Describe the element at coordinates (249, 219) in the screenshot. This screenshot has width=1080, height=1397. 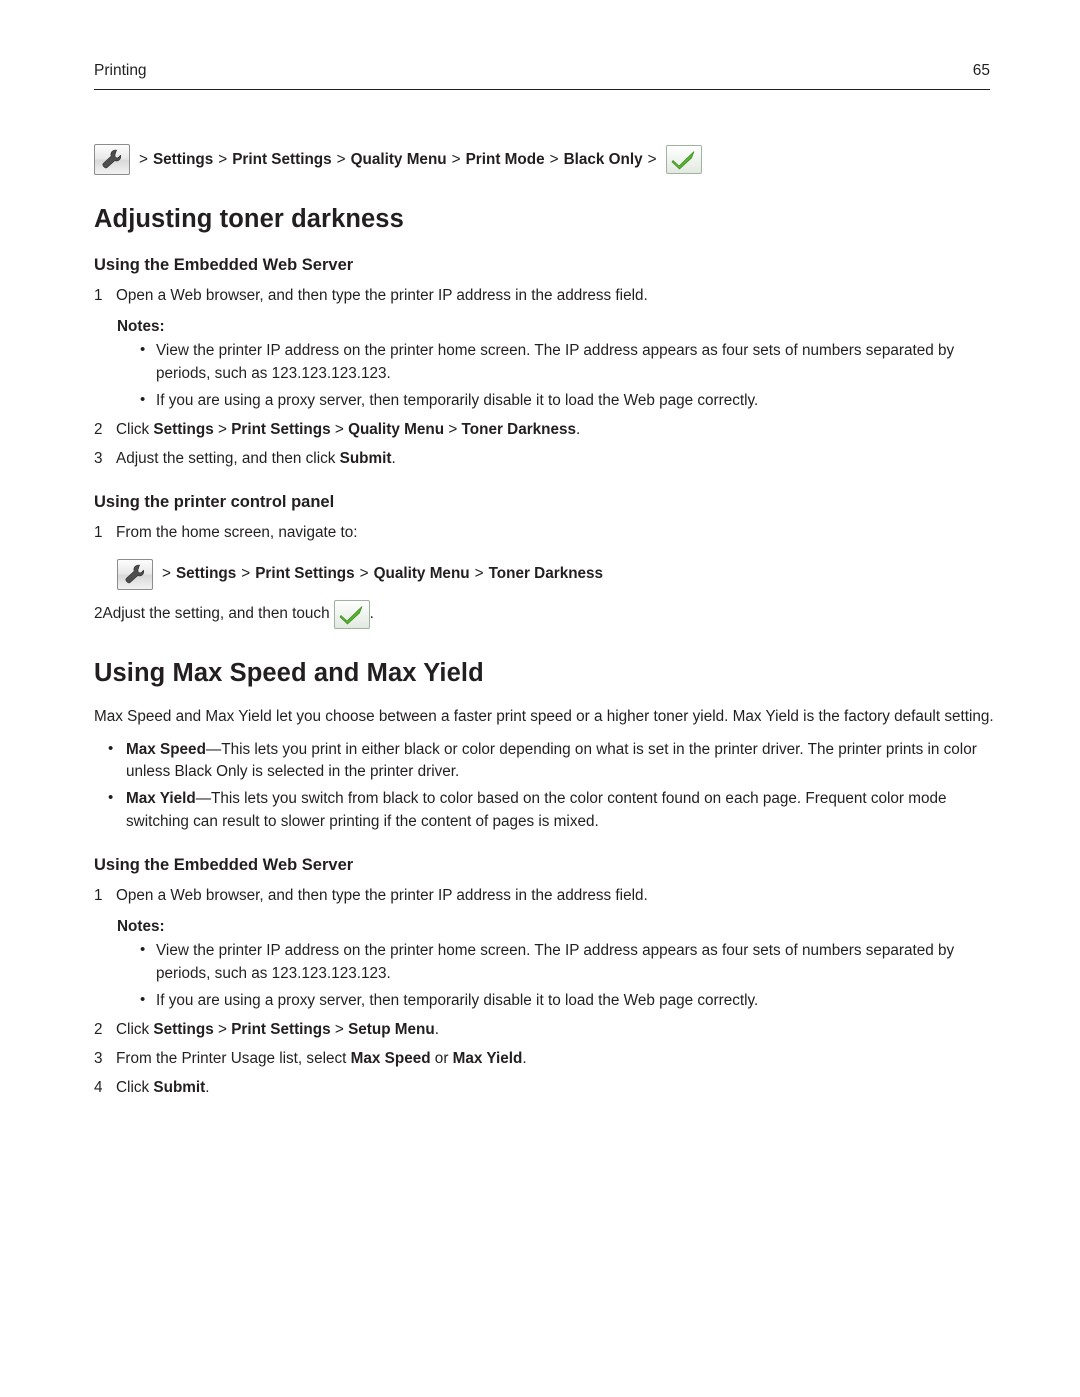
I see `section-title-adjusting-toner-darkness: Adjusting toner darkness` at that location.